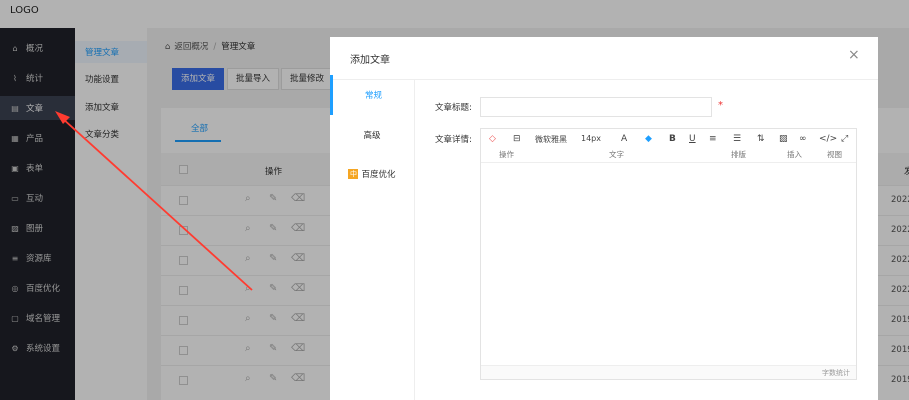  I want to click on annotation-arrow, so click(154, 201).